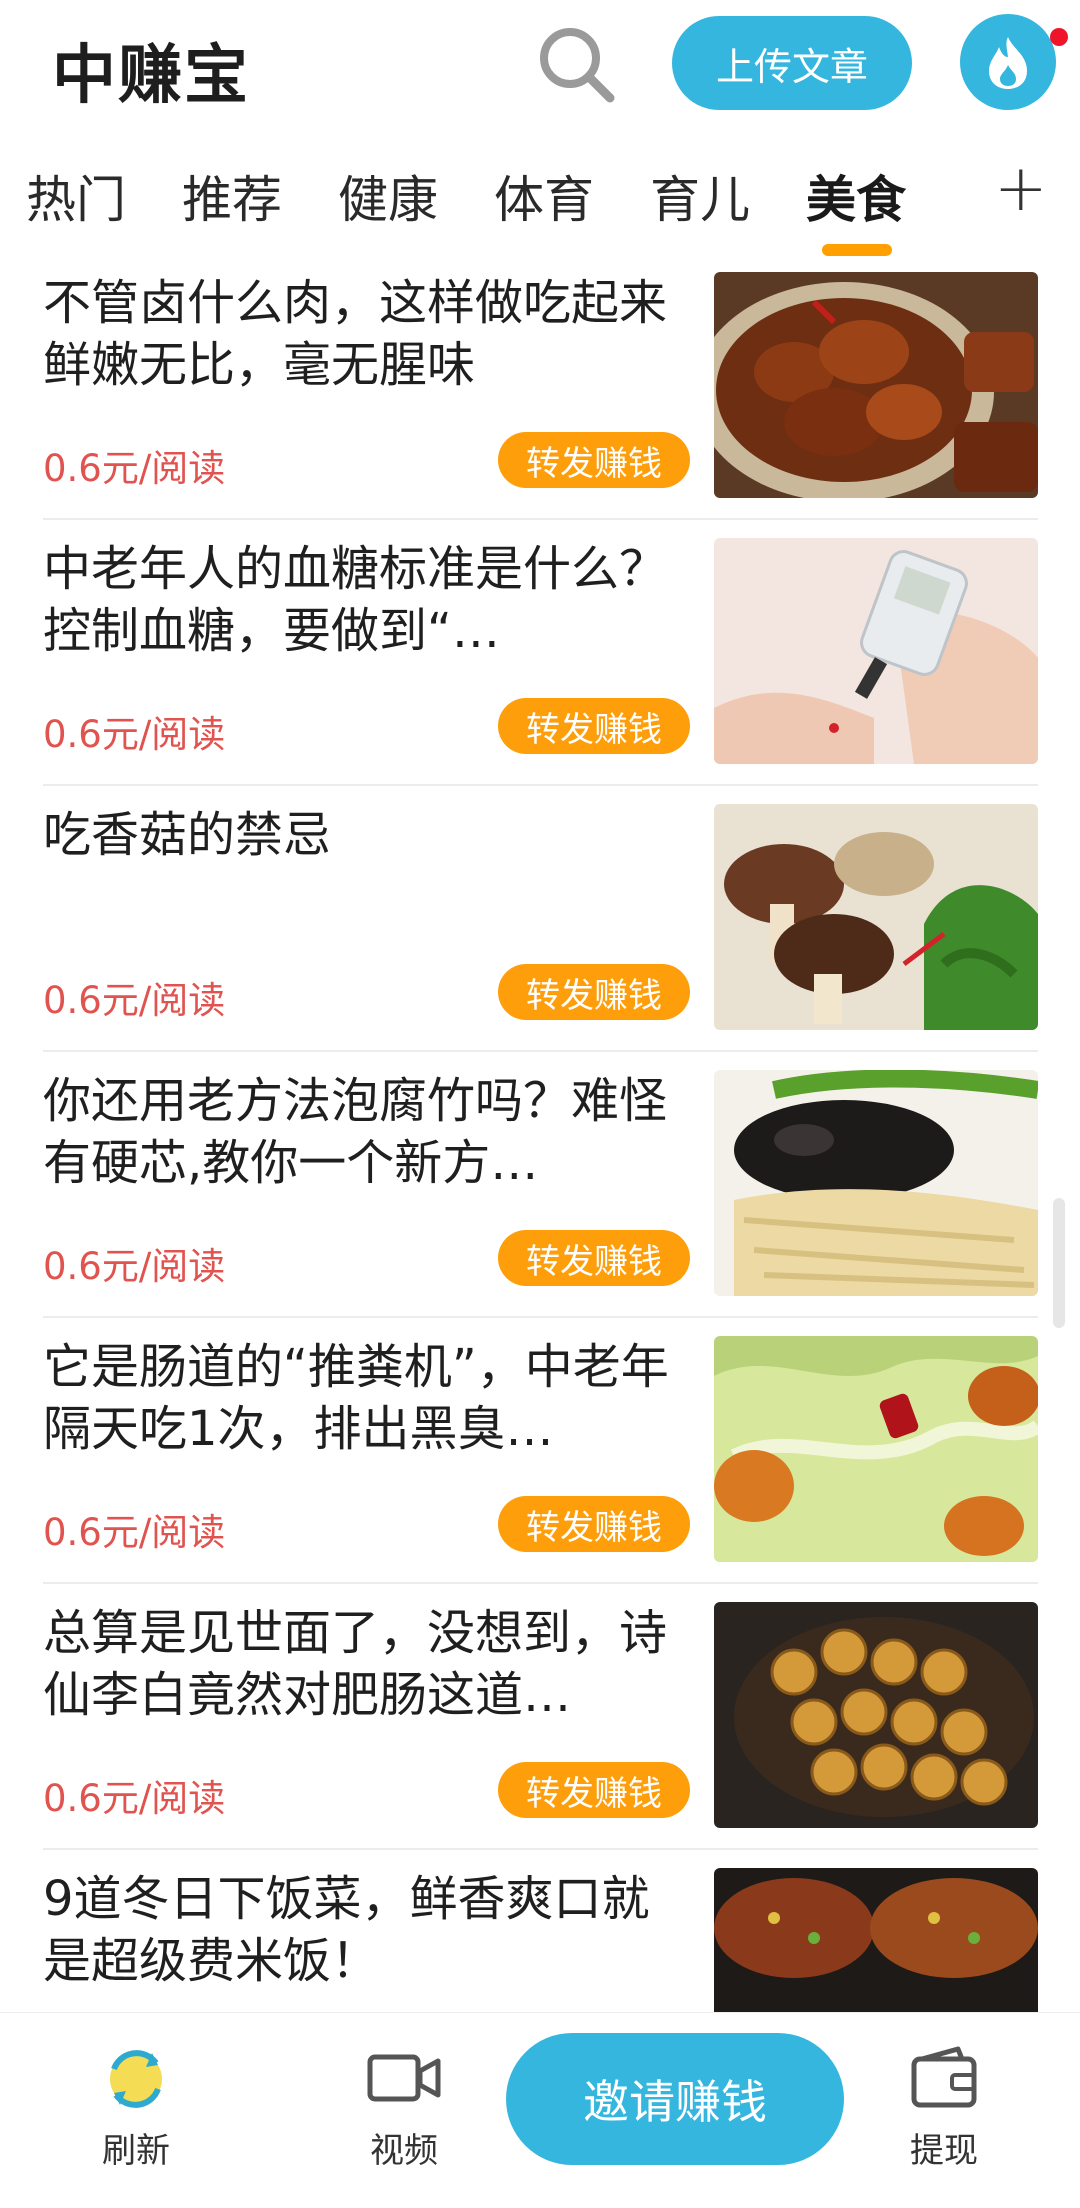 The image size is (1080, 2208). I want to click on article-item: 9道冬日下饭菜，鲜香爽口就是超级费米饭！, so click(540, 1938).